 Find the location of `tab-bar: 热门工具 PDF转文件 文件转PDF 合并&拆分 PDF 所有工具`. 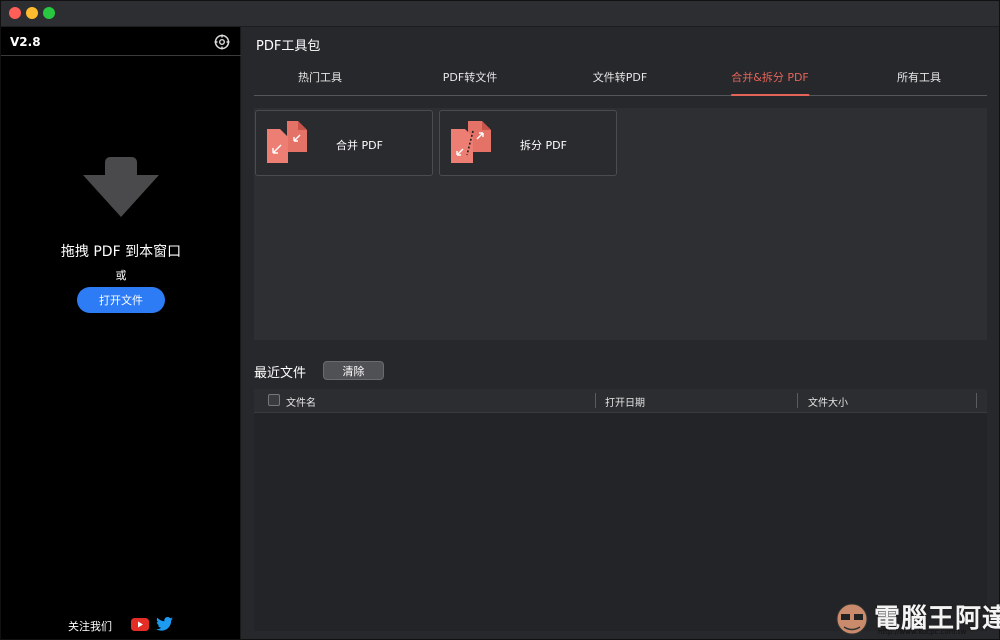

tab-bar: 热门工具 PDF转文件 文件转PDF 合并&拆分 PDF 所有工具 is located at coordinates (620, 78).